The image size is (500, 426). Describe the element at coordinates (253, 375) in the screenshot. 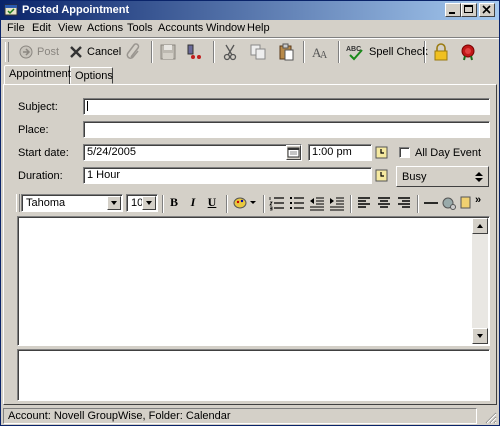

I see `attachment-pane` at that location.